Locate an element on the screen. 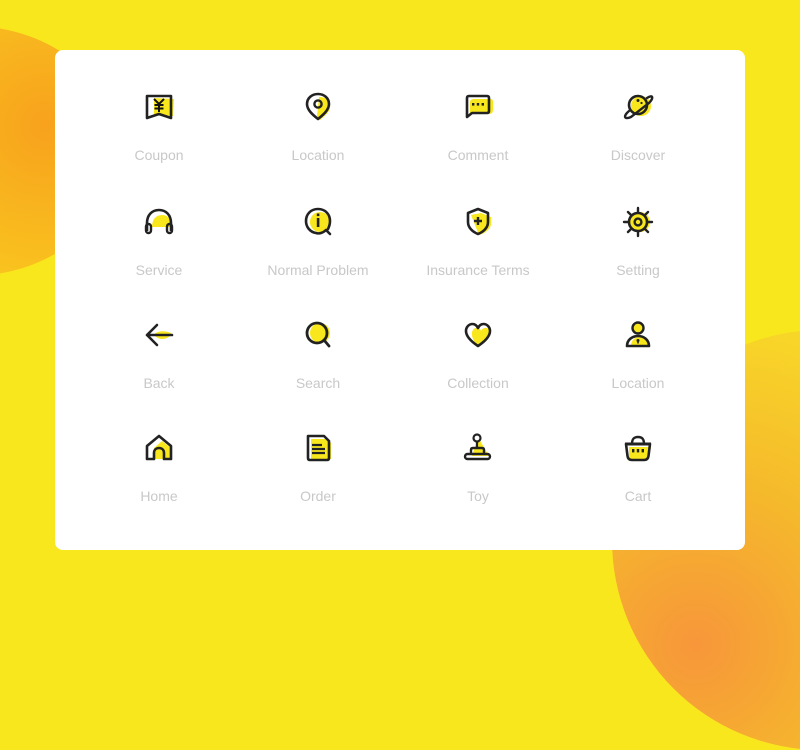 This screenshot has width=800, height=750. icon-label: Collection is located at coordinates (478, 383).